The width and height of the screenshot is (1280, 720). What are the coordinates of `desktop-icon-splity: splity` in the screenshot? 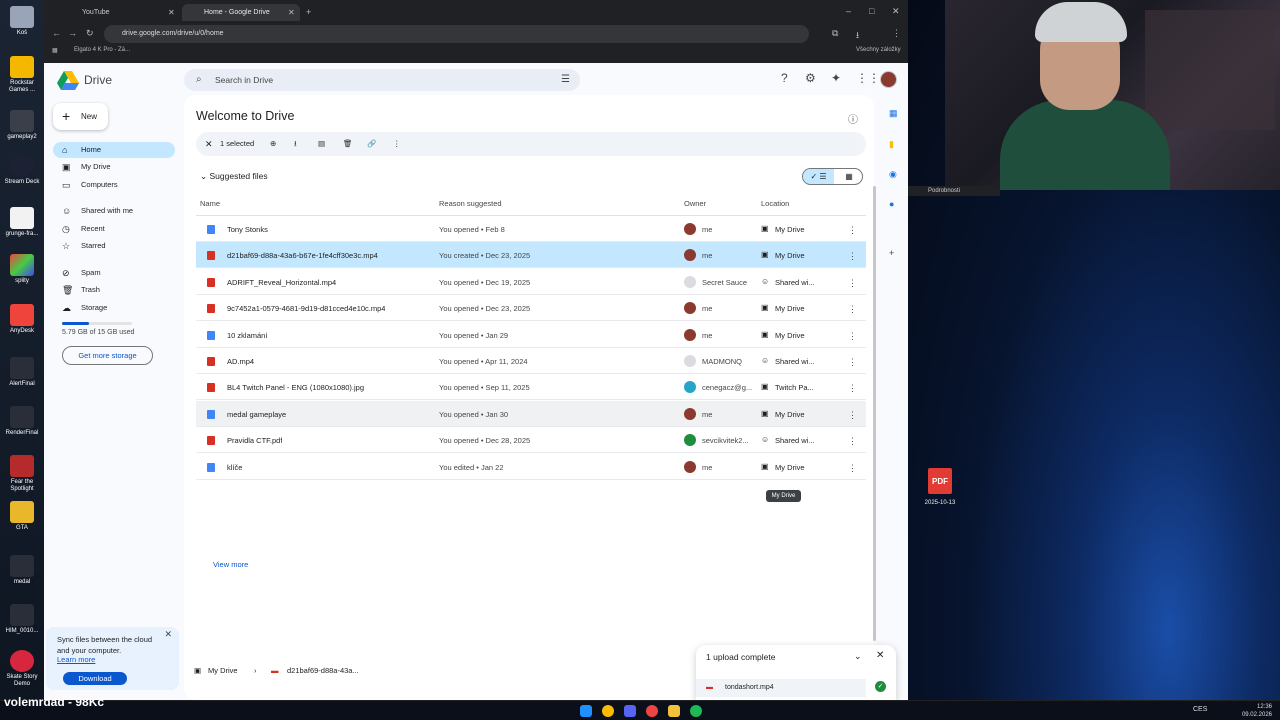 It's located at (22, 269).